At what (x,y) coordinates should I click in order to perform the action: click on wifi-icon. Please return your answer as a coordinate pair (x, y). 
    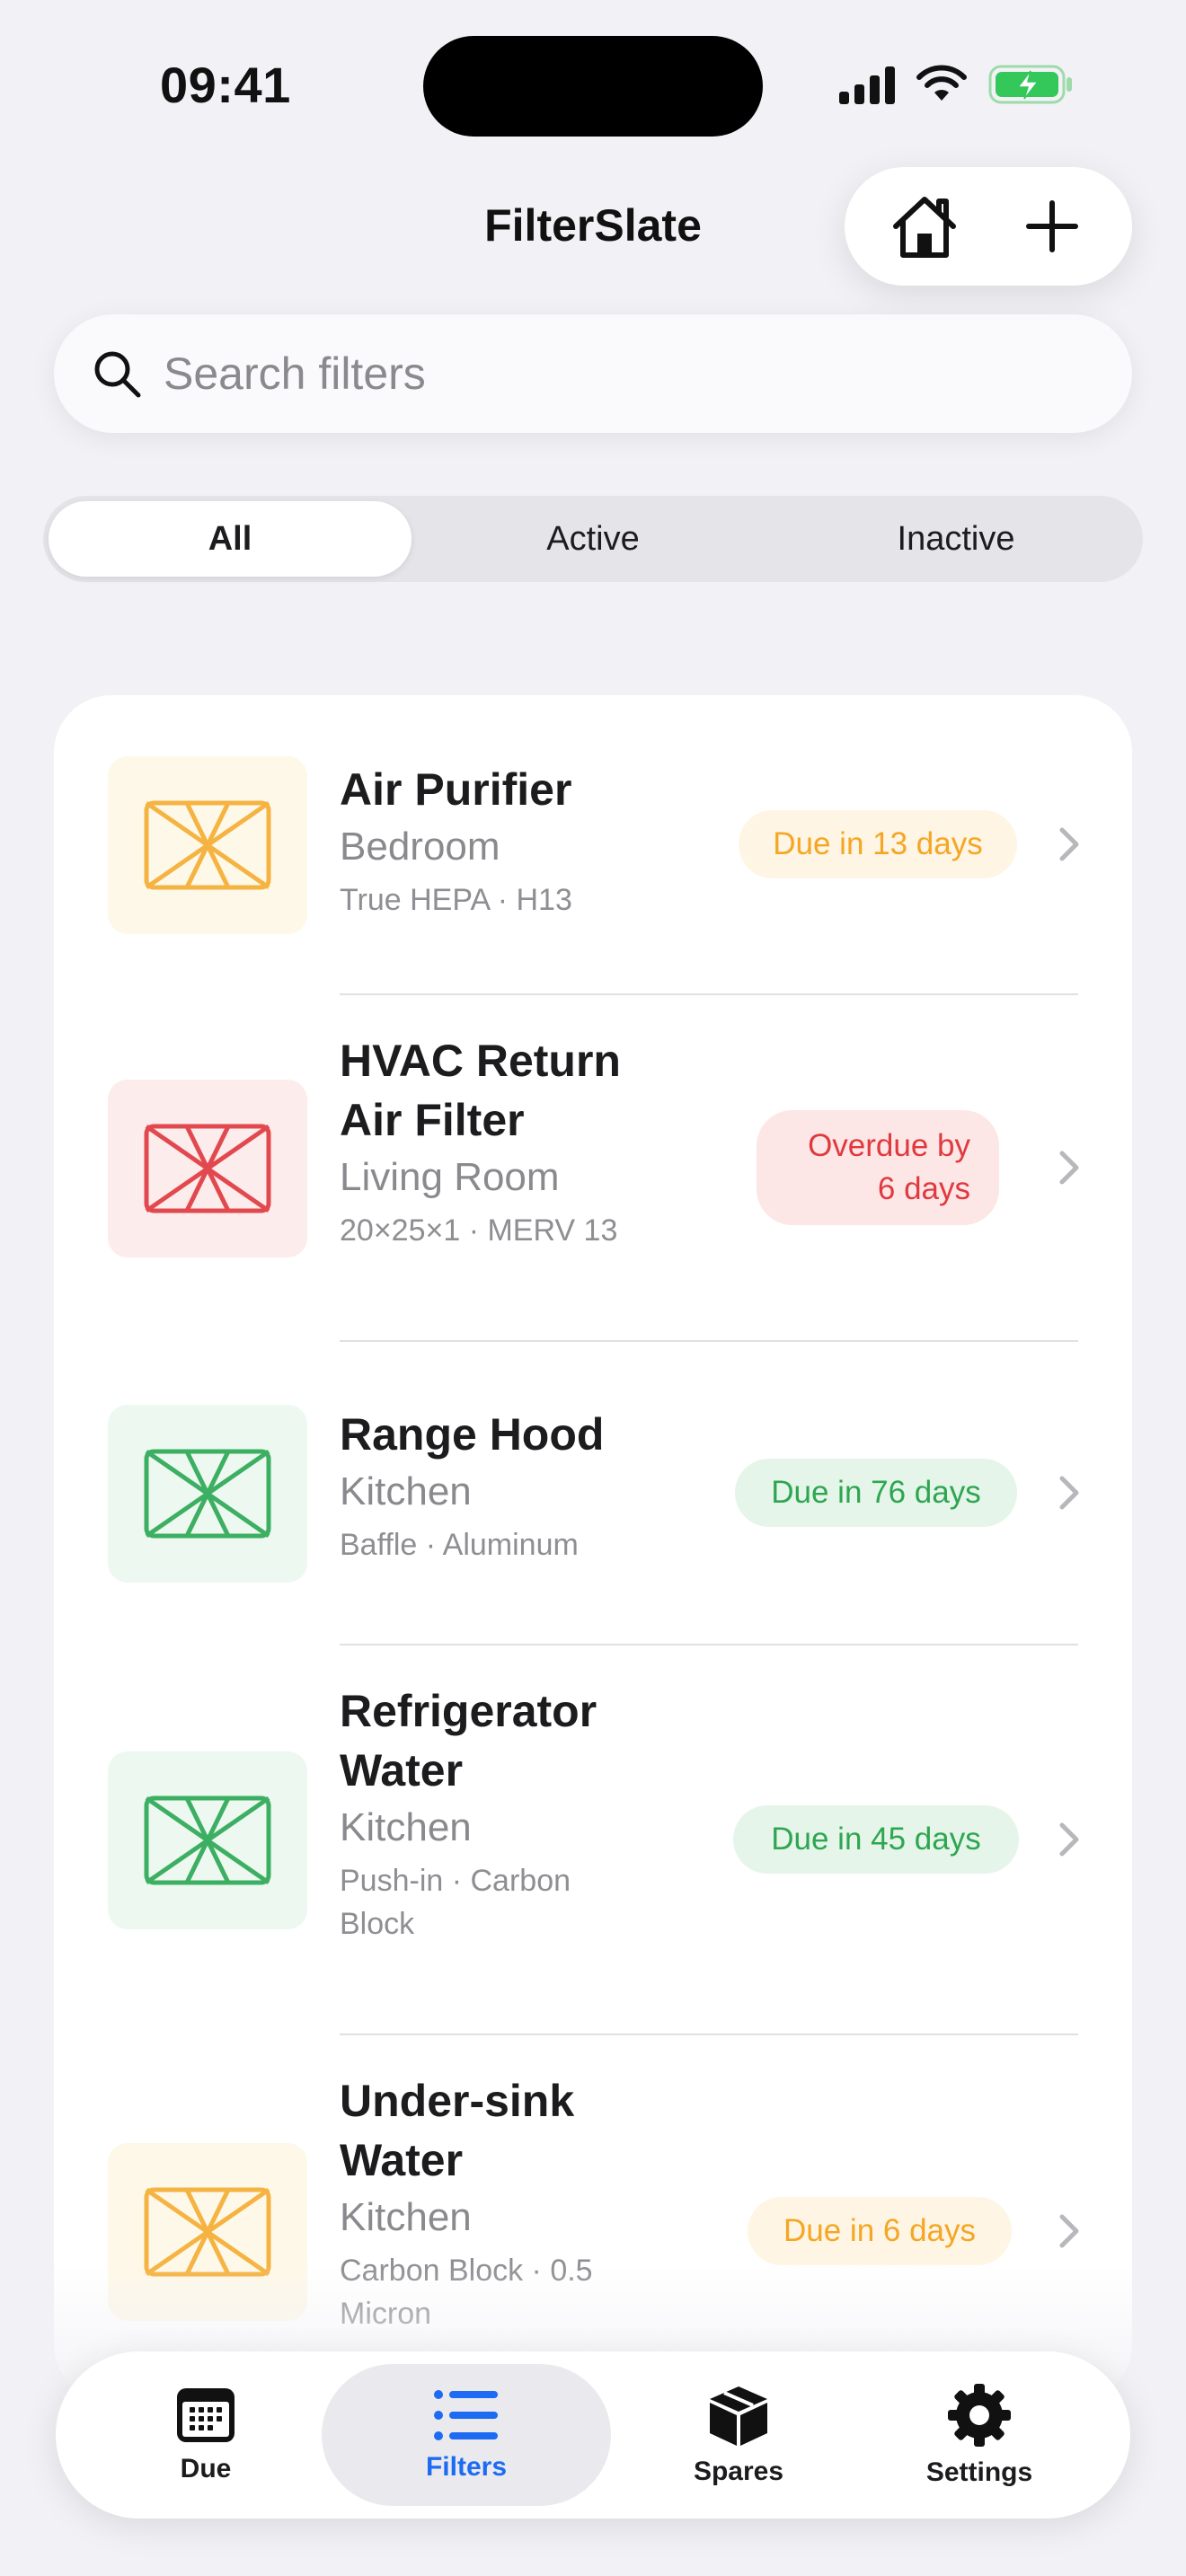
    Looking at the image, I should click on (942, 83).